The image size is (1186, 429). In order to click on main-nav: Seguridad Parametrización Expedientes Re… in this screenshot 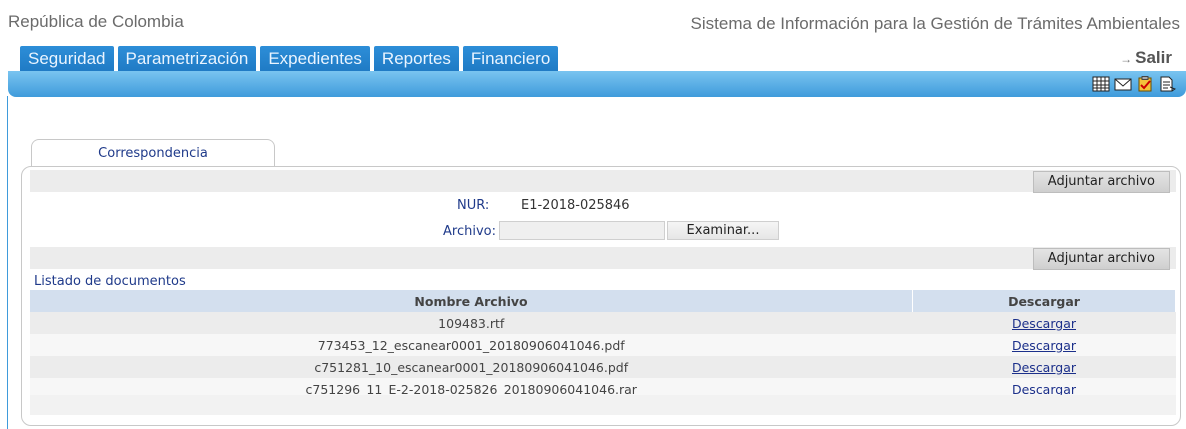, I will do `click(289, 59)`.